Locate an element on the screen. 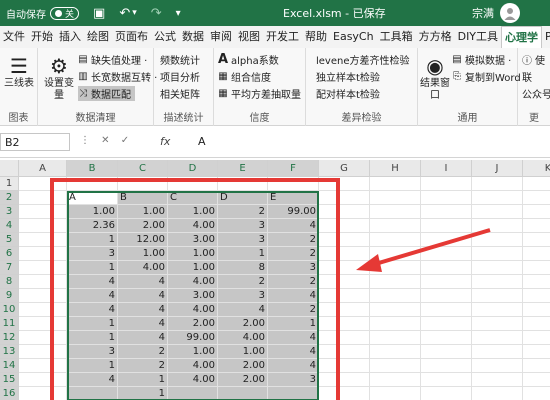  user-avatar-icon is located at coordinates (510, 13).